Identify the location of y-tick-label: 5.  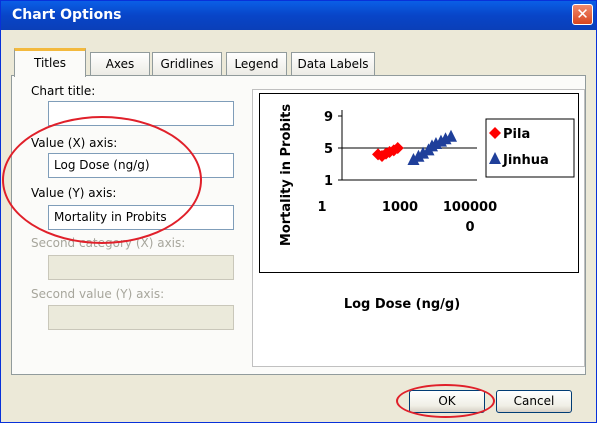
(328, 149).